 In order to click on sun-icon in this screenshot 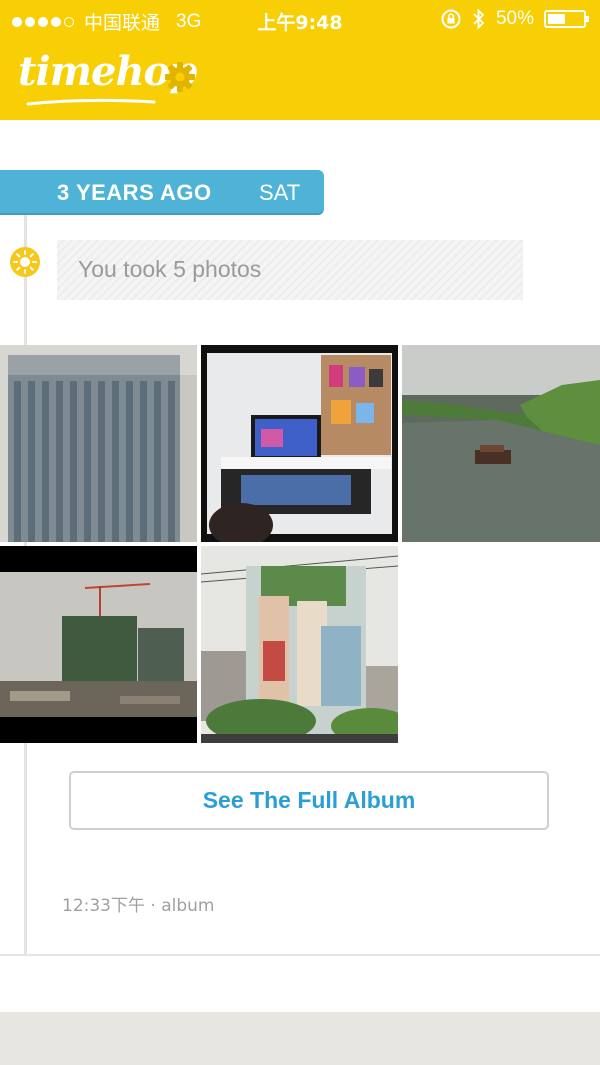, I will do `click(25, 262)`.